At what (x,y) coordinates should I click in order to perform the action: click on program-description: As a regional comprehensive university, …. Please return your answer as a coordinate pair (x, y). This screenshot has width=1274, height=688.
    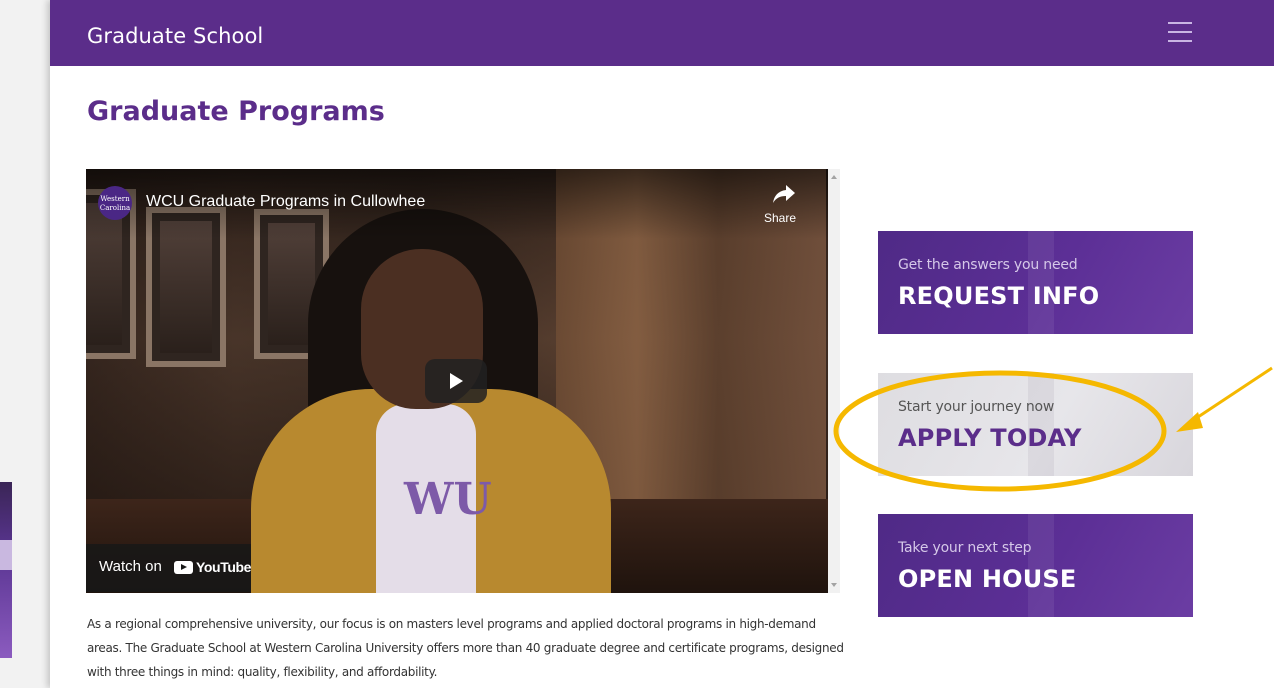
    Looking at the image, I should click on (465, 648).